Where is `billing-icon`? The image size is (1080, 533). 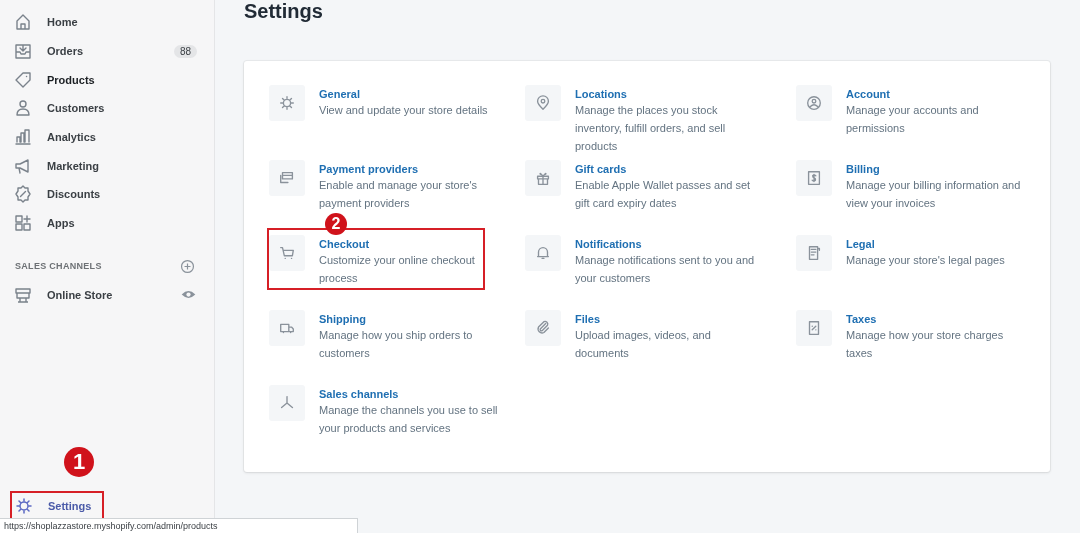
billing-icon is located at coordinates (814, 178).